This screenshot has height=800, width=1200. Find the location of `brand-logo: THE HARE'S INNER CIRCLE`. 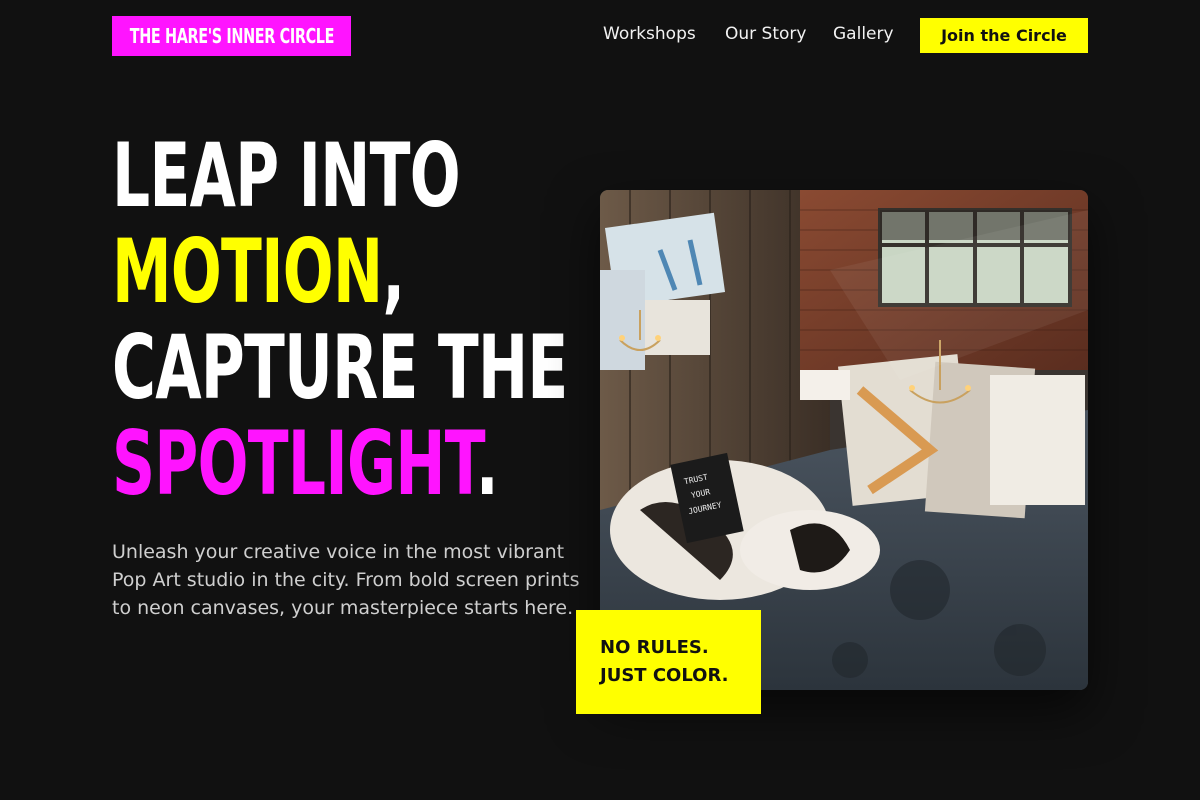

brand-logo: THE HARE'S INNER CIRCLE is located at coordinates (231, 36).